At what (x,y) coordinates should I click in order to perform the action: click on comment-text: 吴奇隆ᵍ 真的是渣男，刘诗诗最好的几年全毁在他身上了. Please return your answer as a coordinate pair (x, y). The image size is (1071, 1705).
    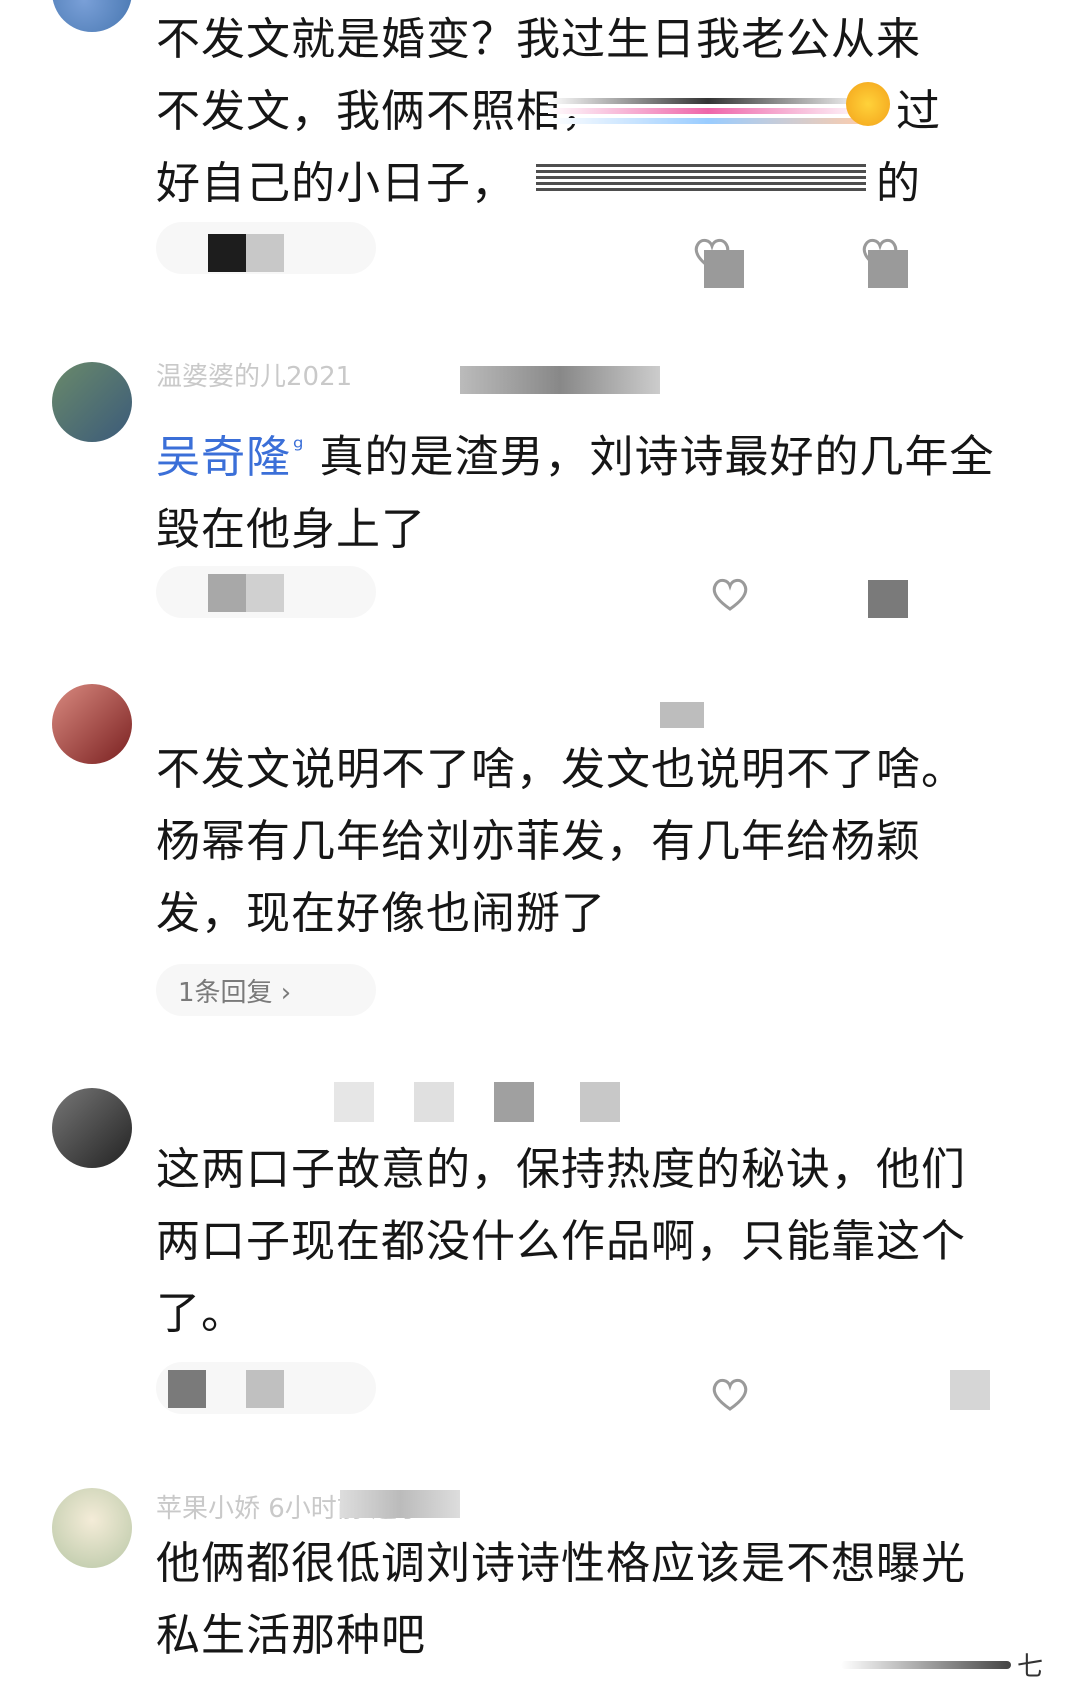
    Looking at the image, I should click on (575, 493).